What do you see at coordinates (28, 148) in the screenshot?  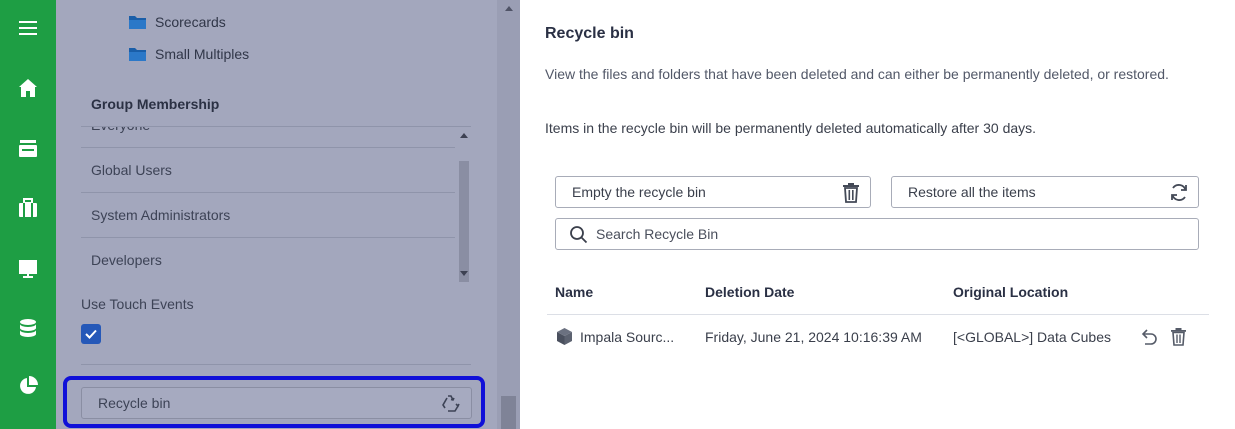 I see `archive-icon` at bounding box center [28, 148].